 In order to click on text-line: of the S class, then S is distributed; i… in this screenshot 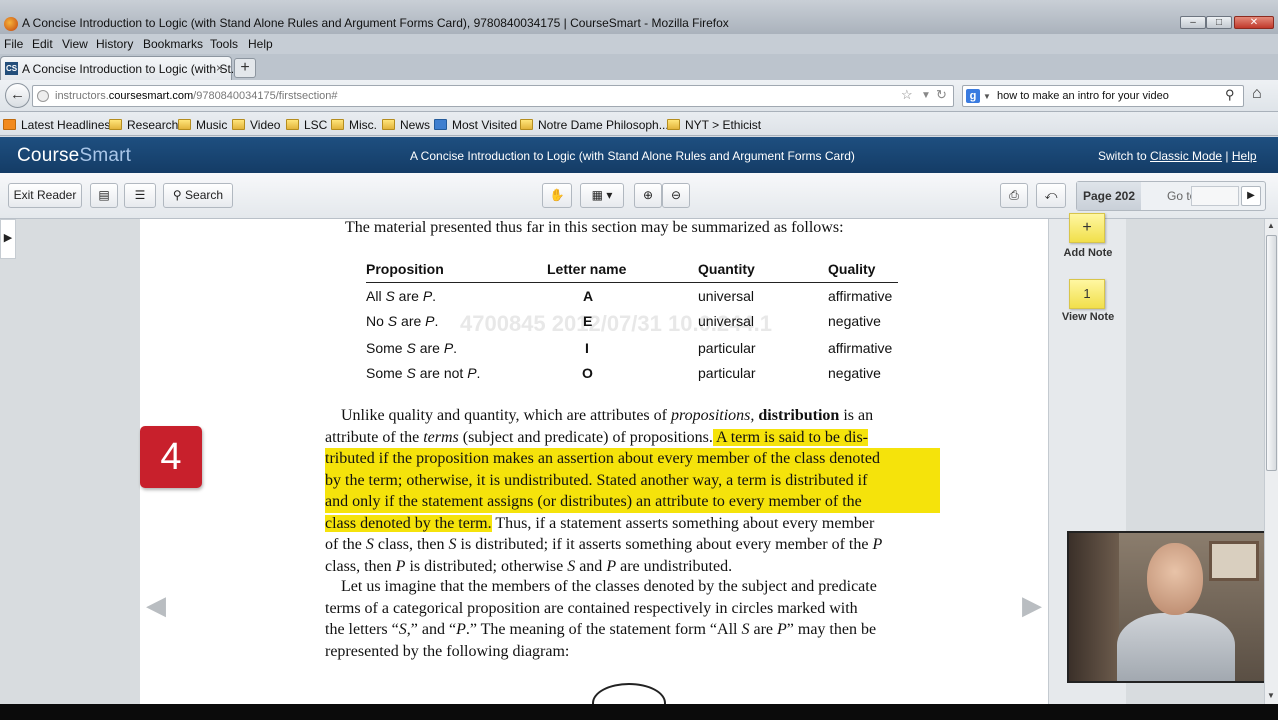, I will do `click(632, 545)`.